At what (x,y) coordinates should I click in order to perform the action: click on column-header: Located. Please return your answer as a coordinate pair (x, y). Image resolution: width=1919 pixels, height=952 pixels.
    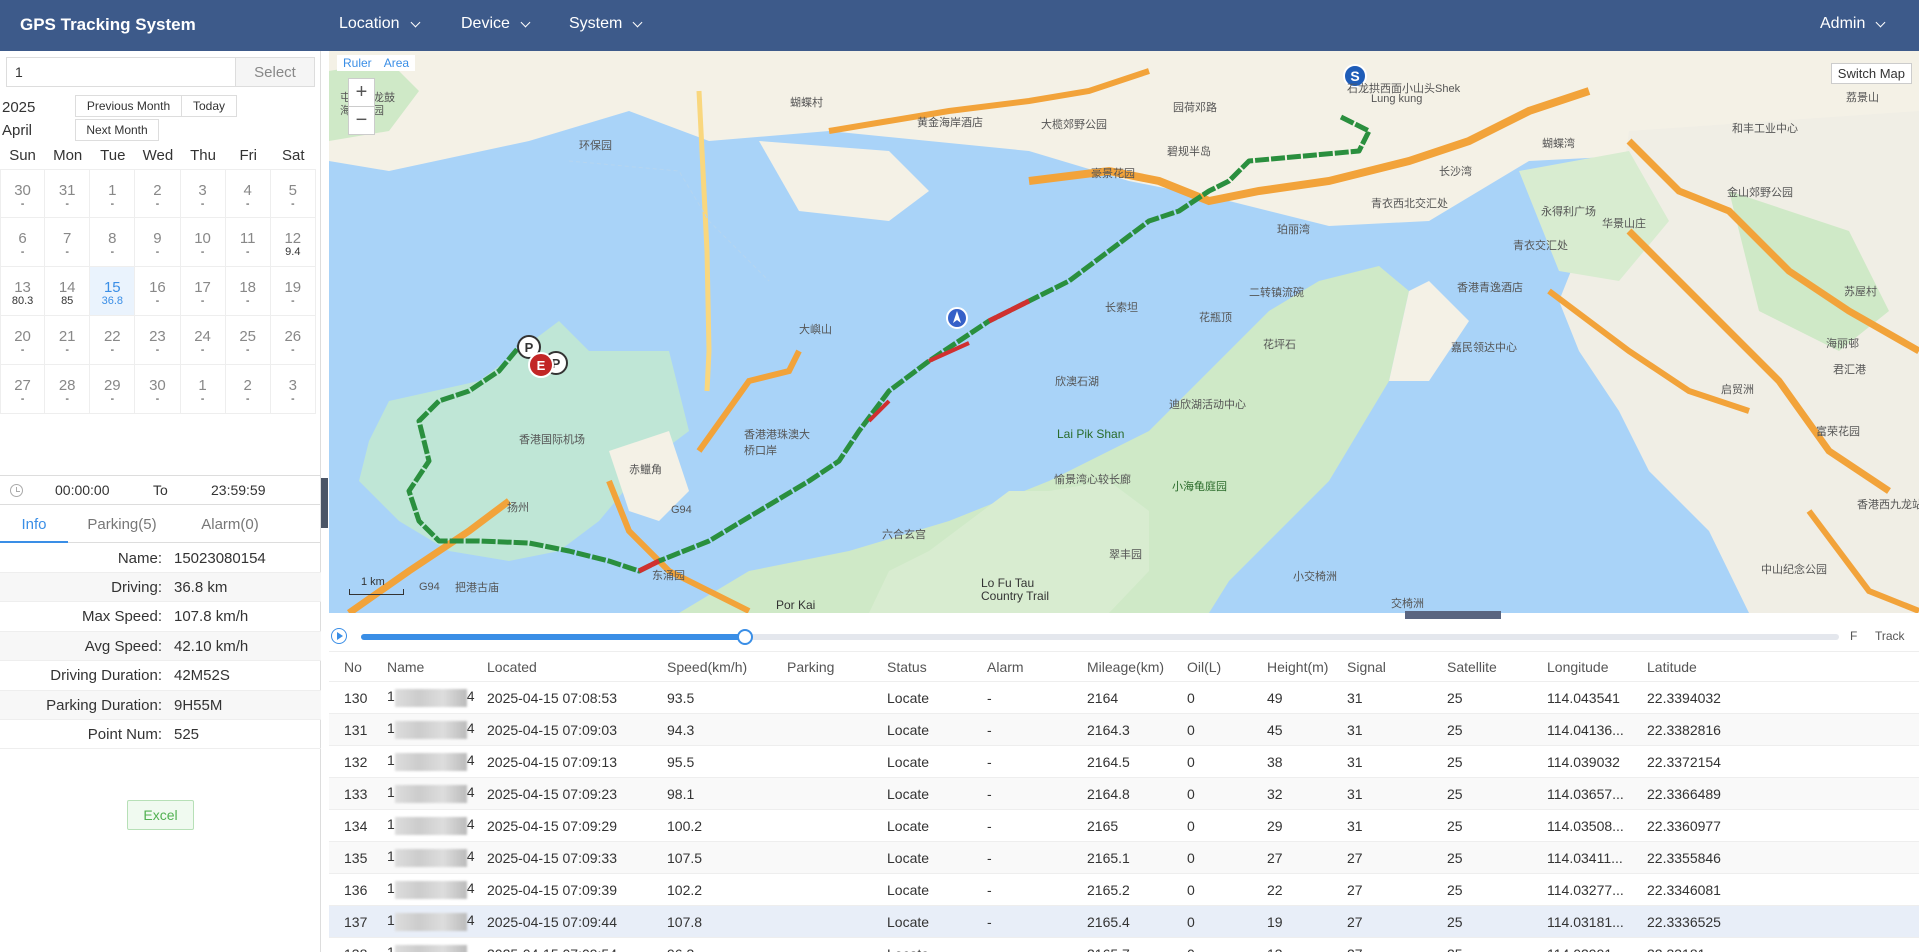
    Looking at the image, I should click on (512, 667).